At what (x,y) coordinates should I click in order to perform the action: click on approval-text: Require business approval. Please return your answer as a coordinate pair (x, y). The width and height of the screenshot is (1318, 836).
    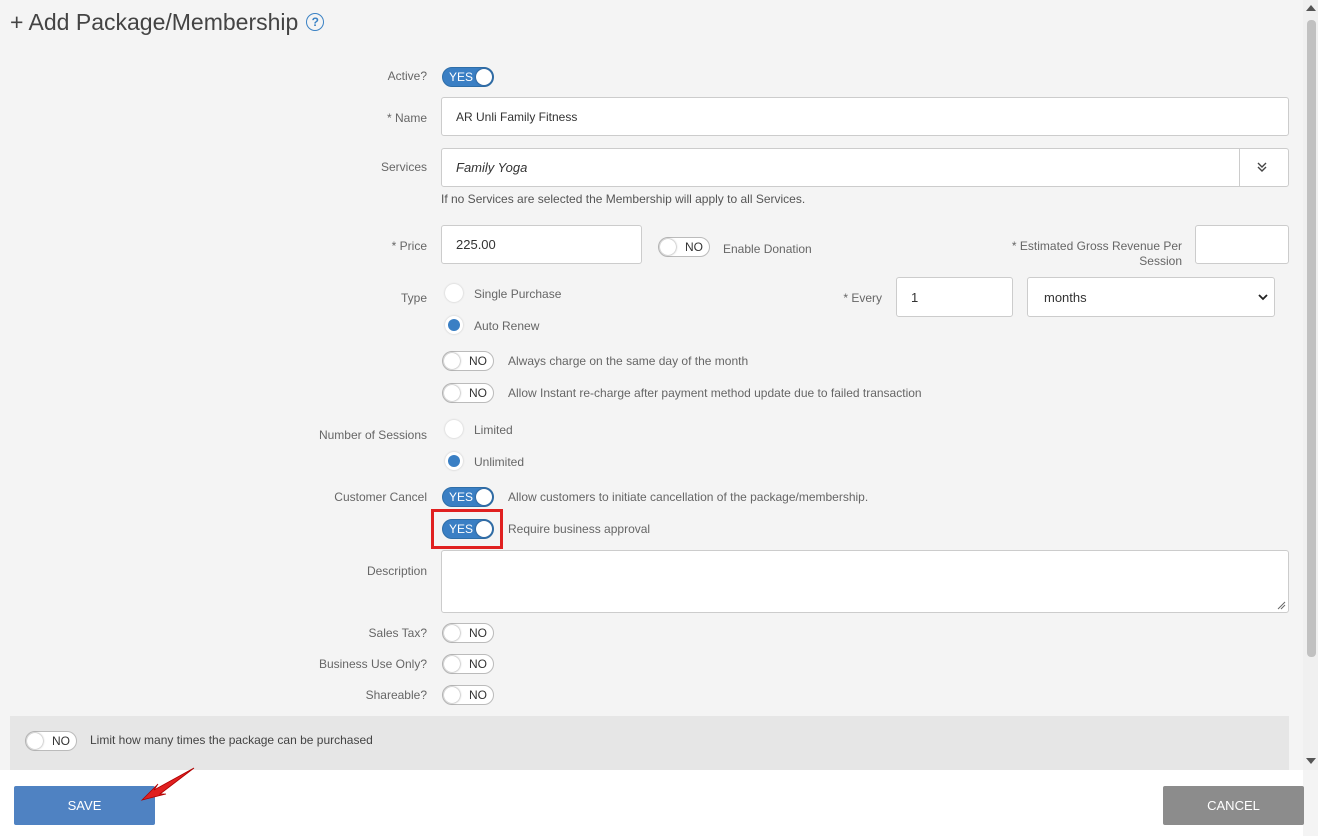
    Looking at the image, I should click on (579, 529).